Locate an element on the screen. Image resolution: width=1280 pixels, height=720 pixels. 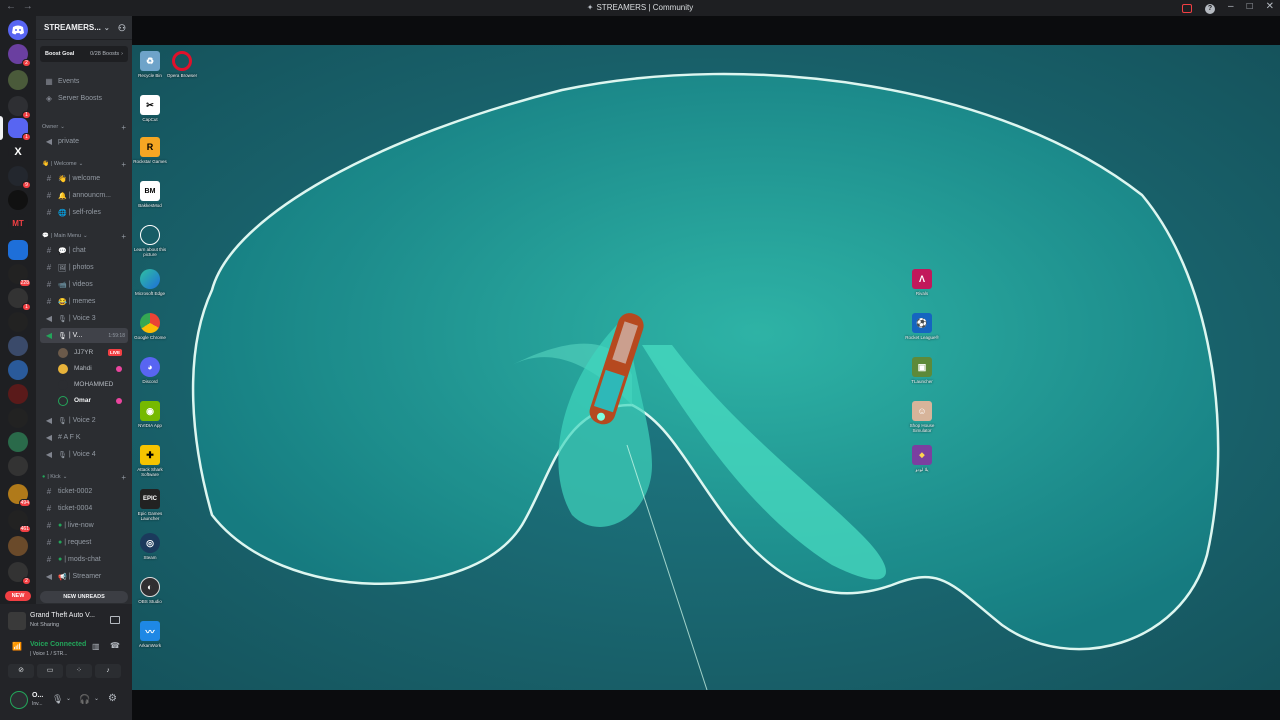
maximize-button: □ is located at coordinates (1250, 7).